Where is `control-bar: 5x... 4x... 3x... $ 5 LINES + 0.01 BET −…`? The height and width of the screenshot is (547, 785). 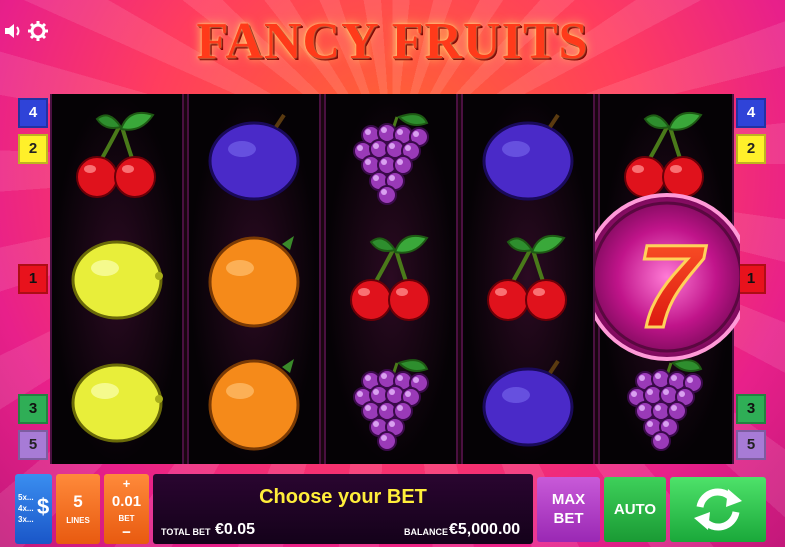 control-bar: 5x... 4x... 3x... $ 5 LINES + 0.01 BET −… is located at coordinates (392, 509).